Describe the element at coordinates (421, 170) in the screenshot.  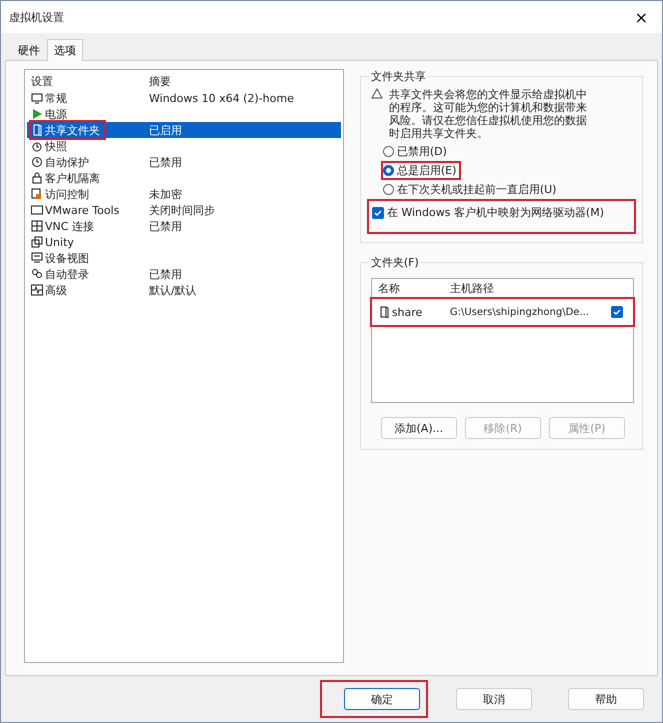
I see `radio-option: 总是启用(E)` at that location.